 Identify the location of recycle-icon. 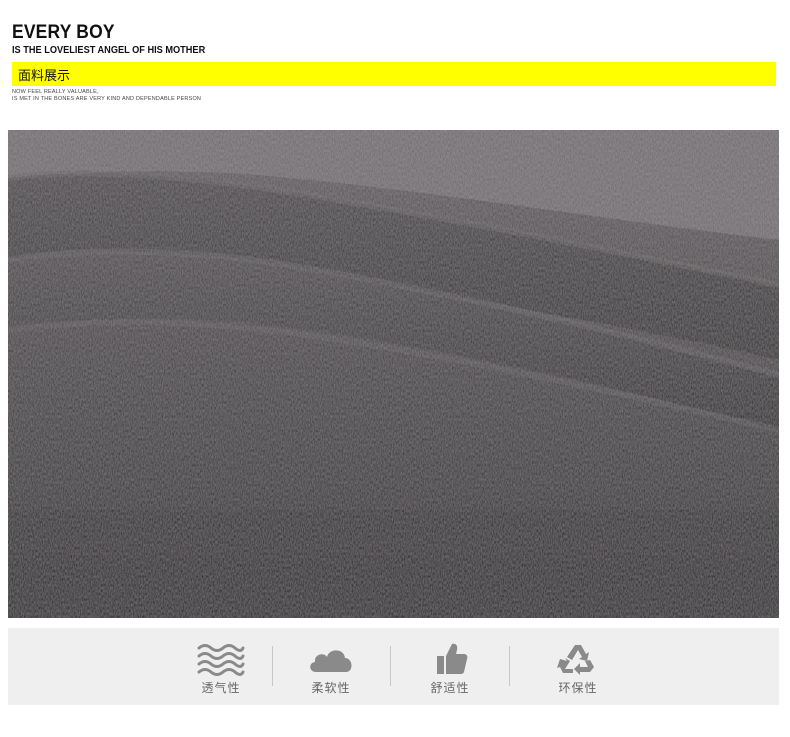
(575, 660).